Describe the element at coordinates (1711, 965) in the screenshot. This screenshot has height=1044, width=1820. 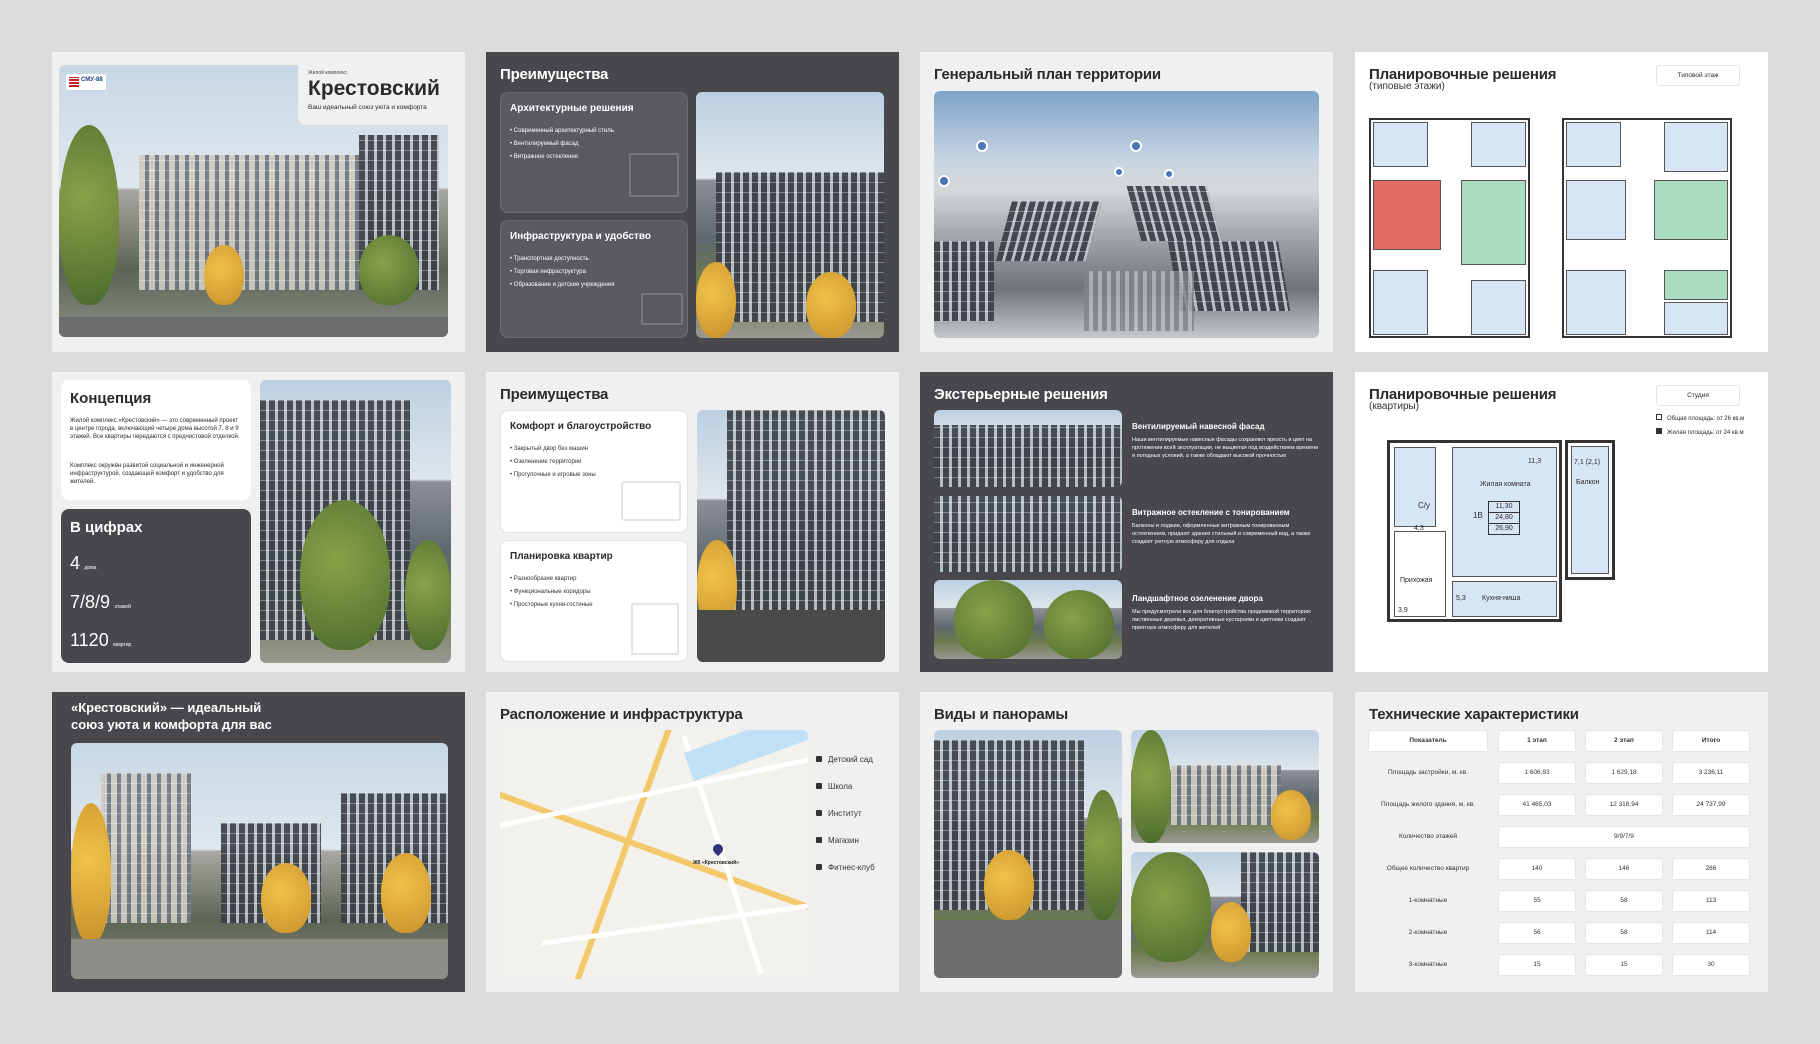
I see `table-cell: 30` at that location.